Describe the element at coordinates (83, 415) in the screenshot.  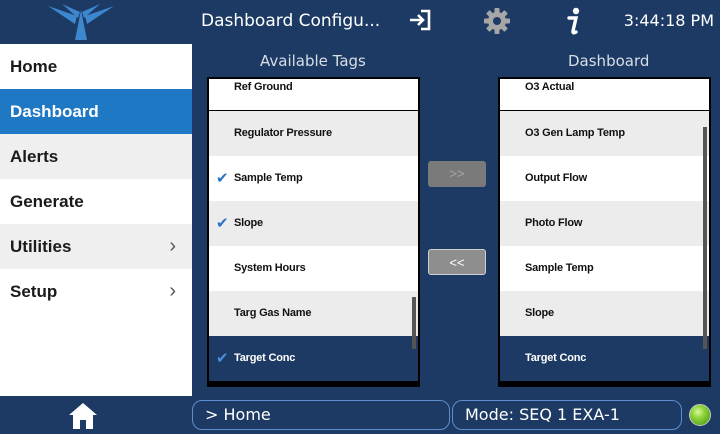
I see `home-icon` at that location.